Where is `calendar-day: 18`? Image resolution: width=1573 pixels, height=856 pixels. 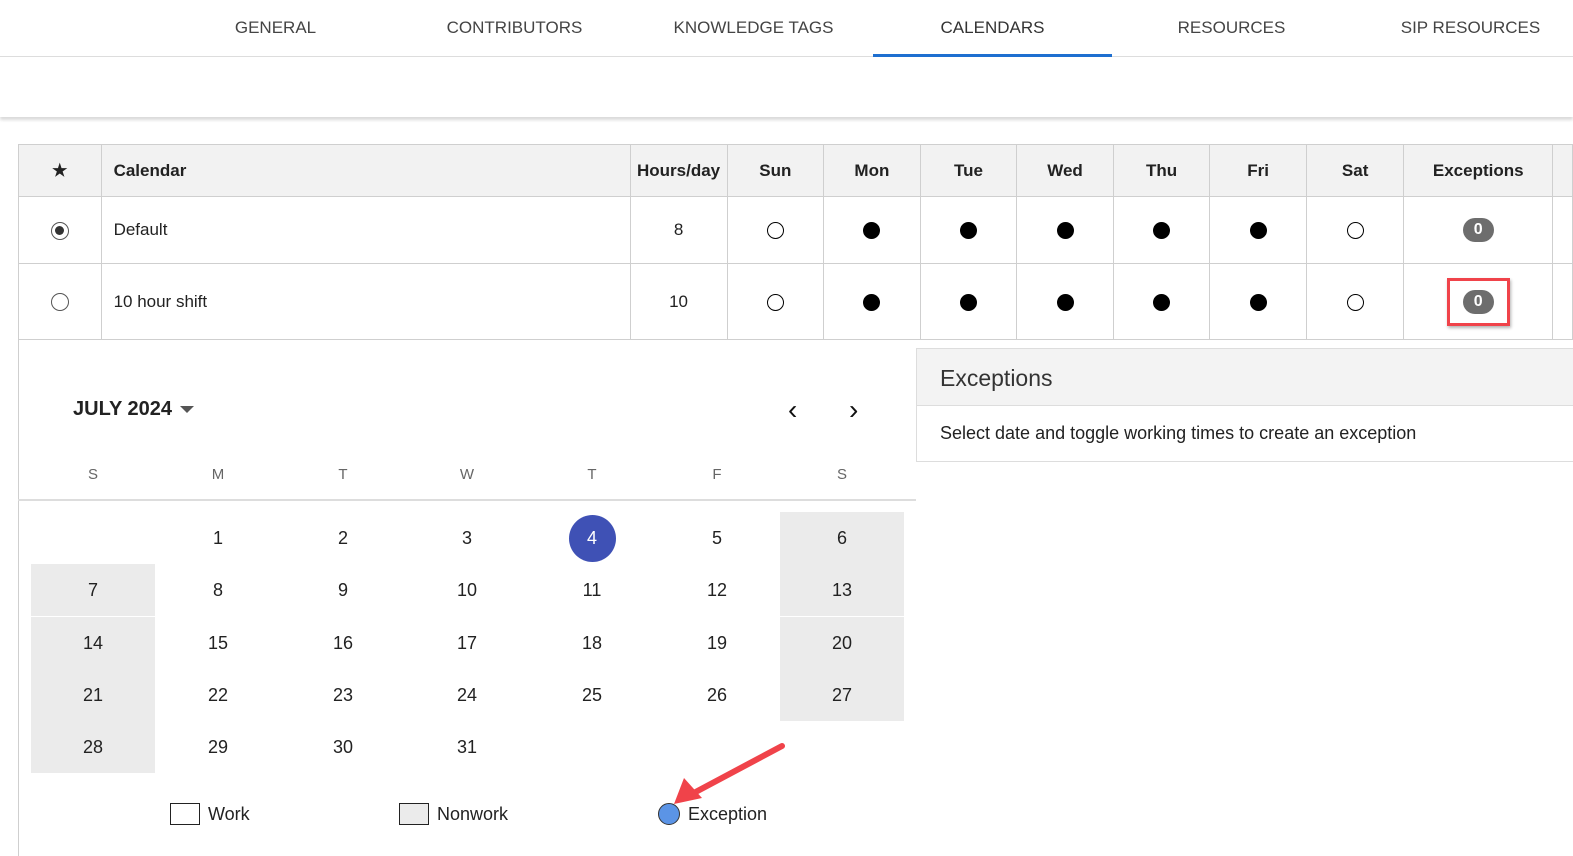 calendar-day: 18 is located at coordinates (592, 643).